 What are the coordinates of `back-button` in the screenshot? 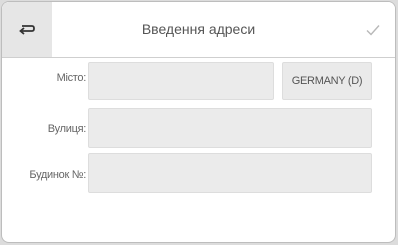 It's located at (27, 29).